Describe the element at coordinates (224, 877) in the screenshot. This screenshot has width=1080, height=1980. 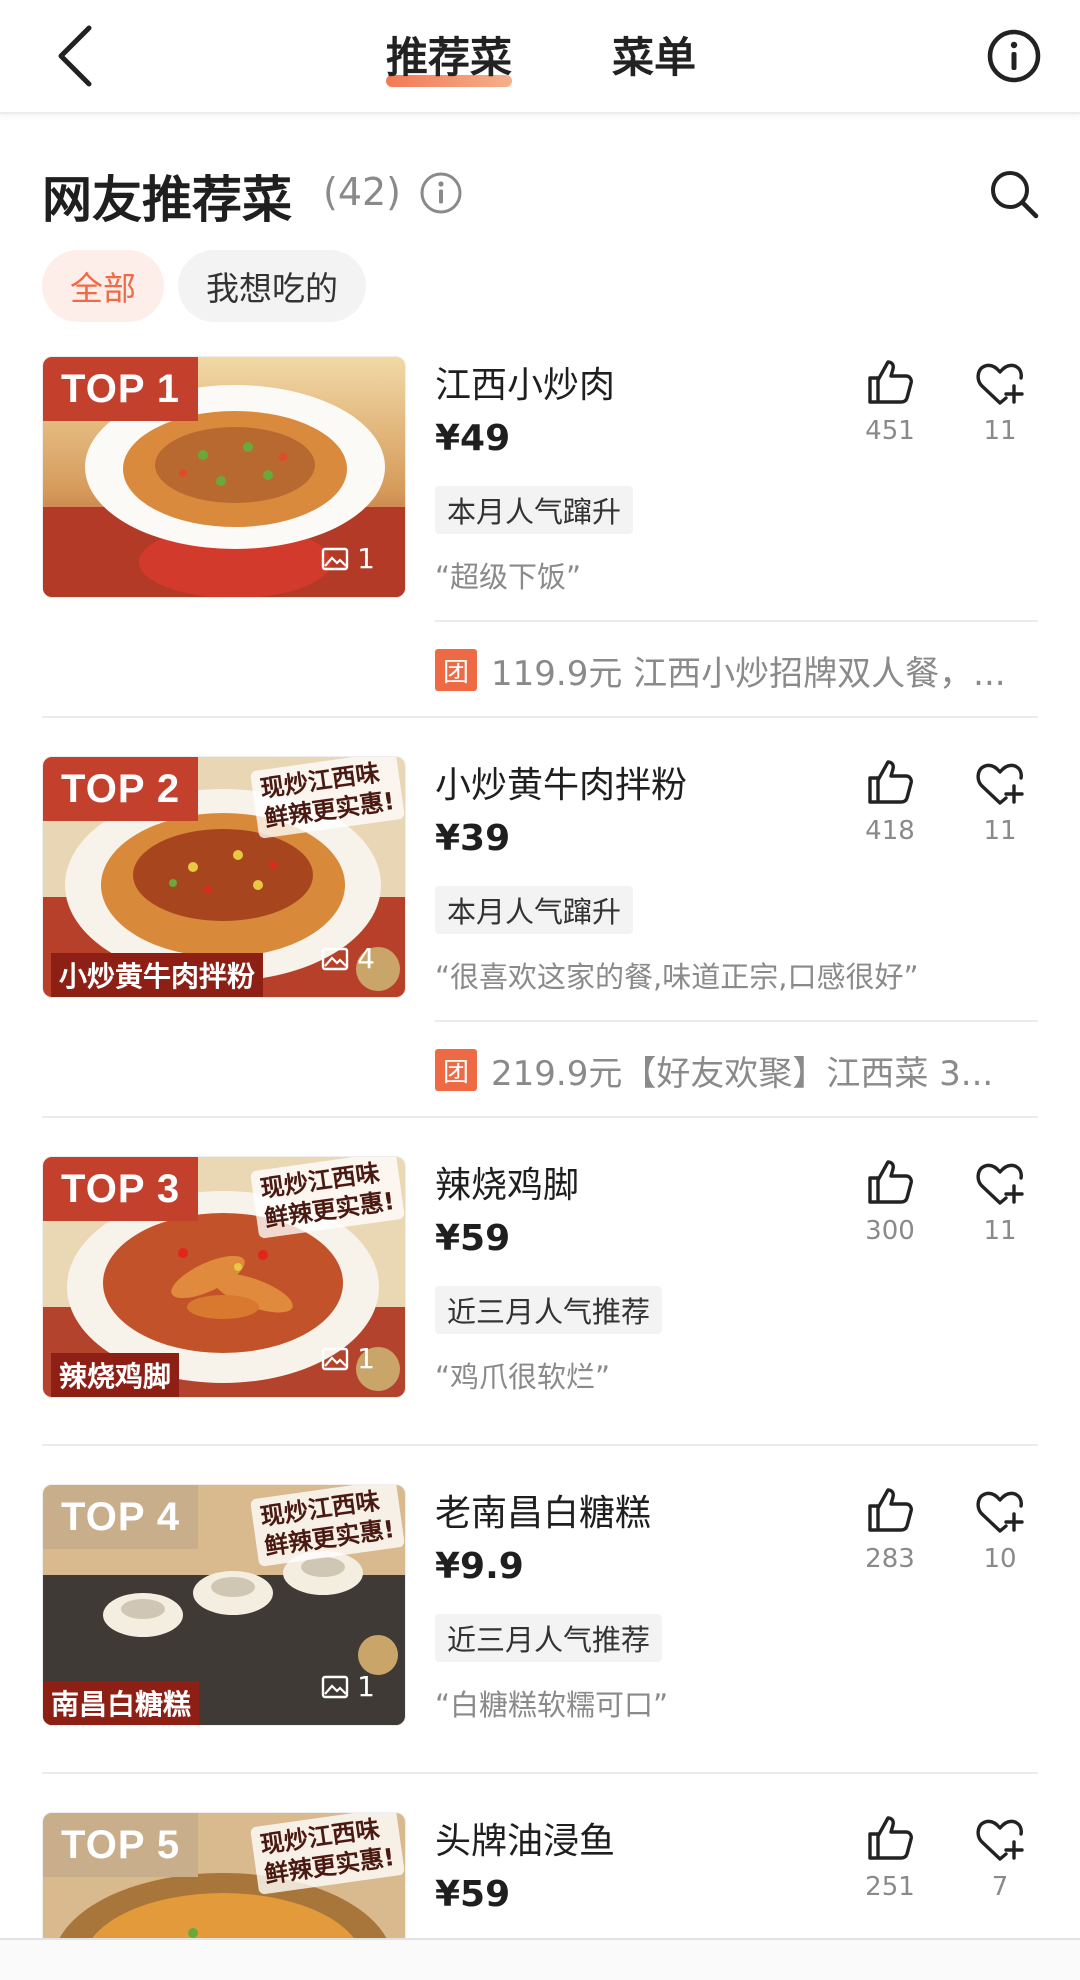
I see `dish-photo: TOP 2 现炒江西味 鲜辣更实惠! 小炒黄牛肉拌粉 4` at that location.